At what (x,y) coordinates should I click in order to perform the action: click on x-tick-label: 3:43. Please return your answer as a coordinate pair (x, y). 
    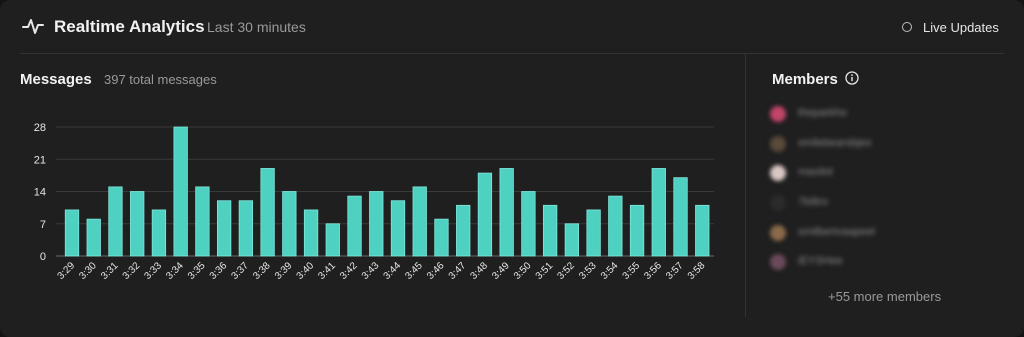
    Looking at the image, I should click on (371, 271).